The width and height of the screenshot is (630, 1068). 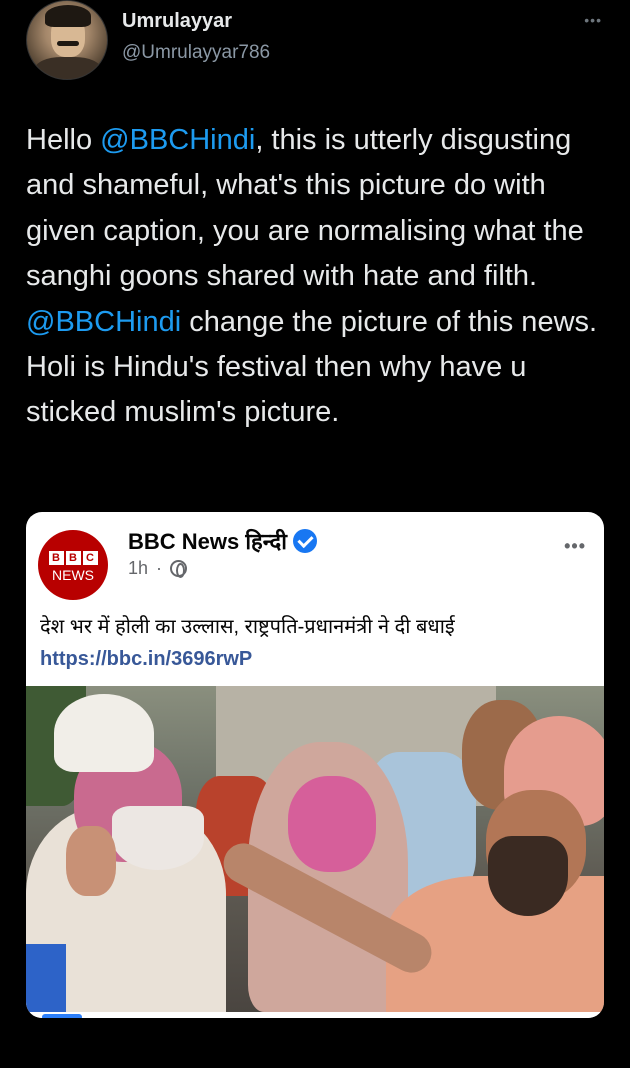 I want to click on user-handle: @Umrulayyar786, so click(x=196, y=53).